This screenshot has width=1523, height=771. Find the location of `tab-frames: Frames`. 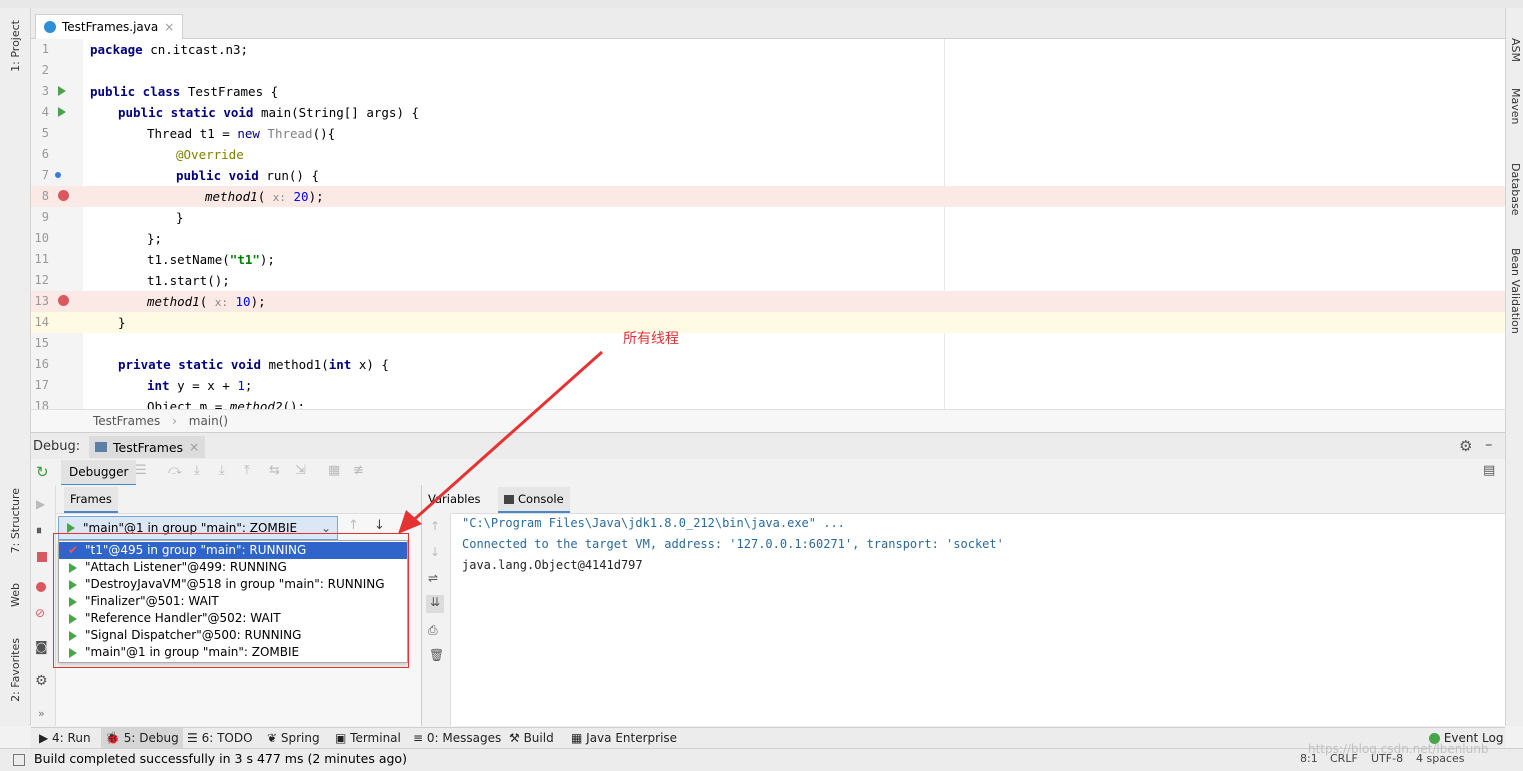

tab-frames: Frames is located at coordinates (91, 500).